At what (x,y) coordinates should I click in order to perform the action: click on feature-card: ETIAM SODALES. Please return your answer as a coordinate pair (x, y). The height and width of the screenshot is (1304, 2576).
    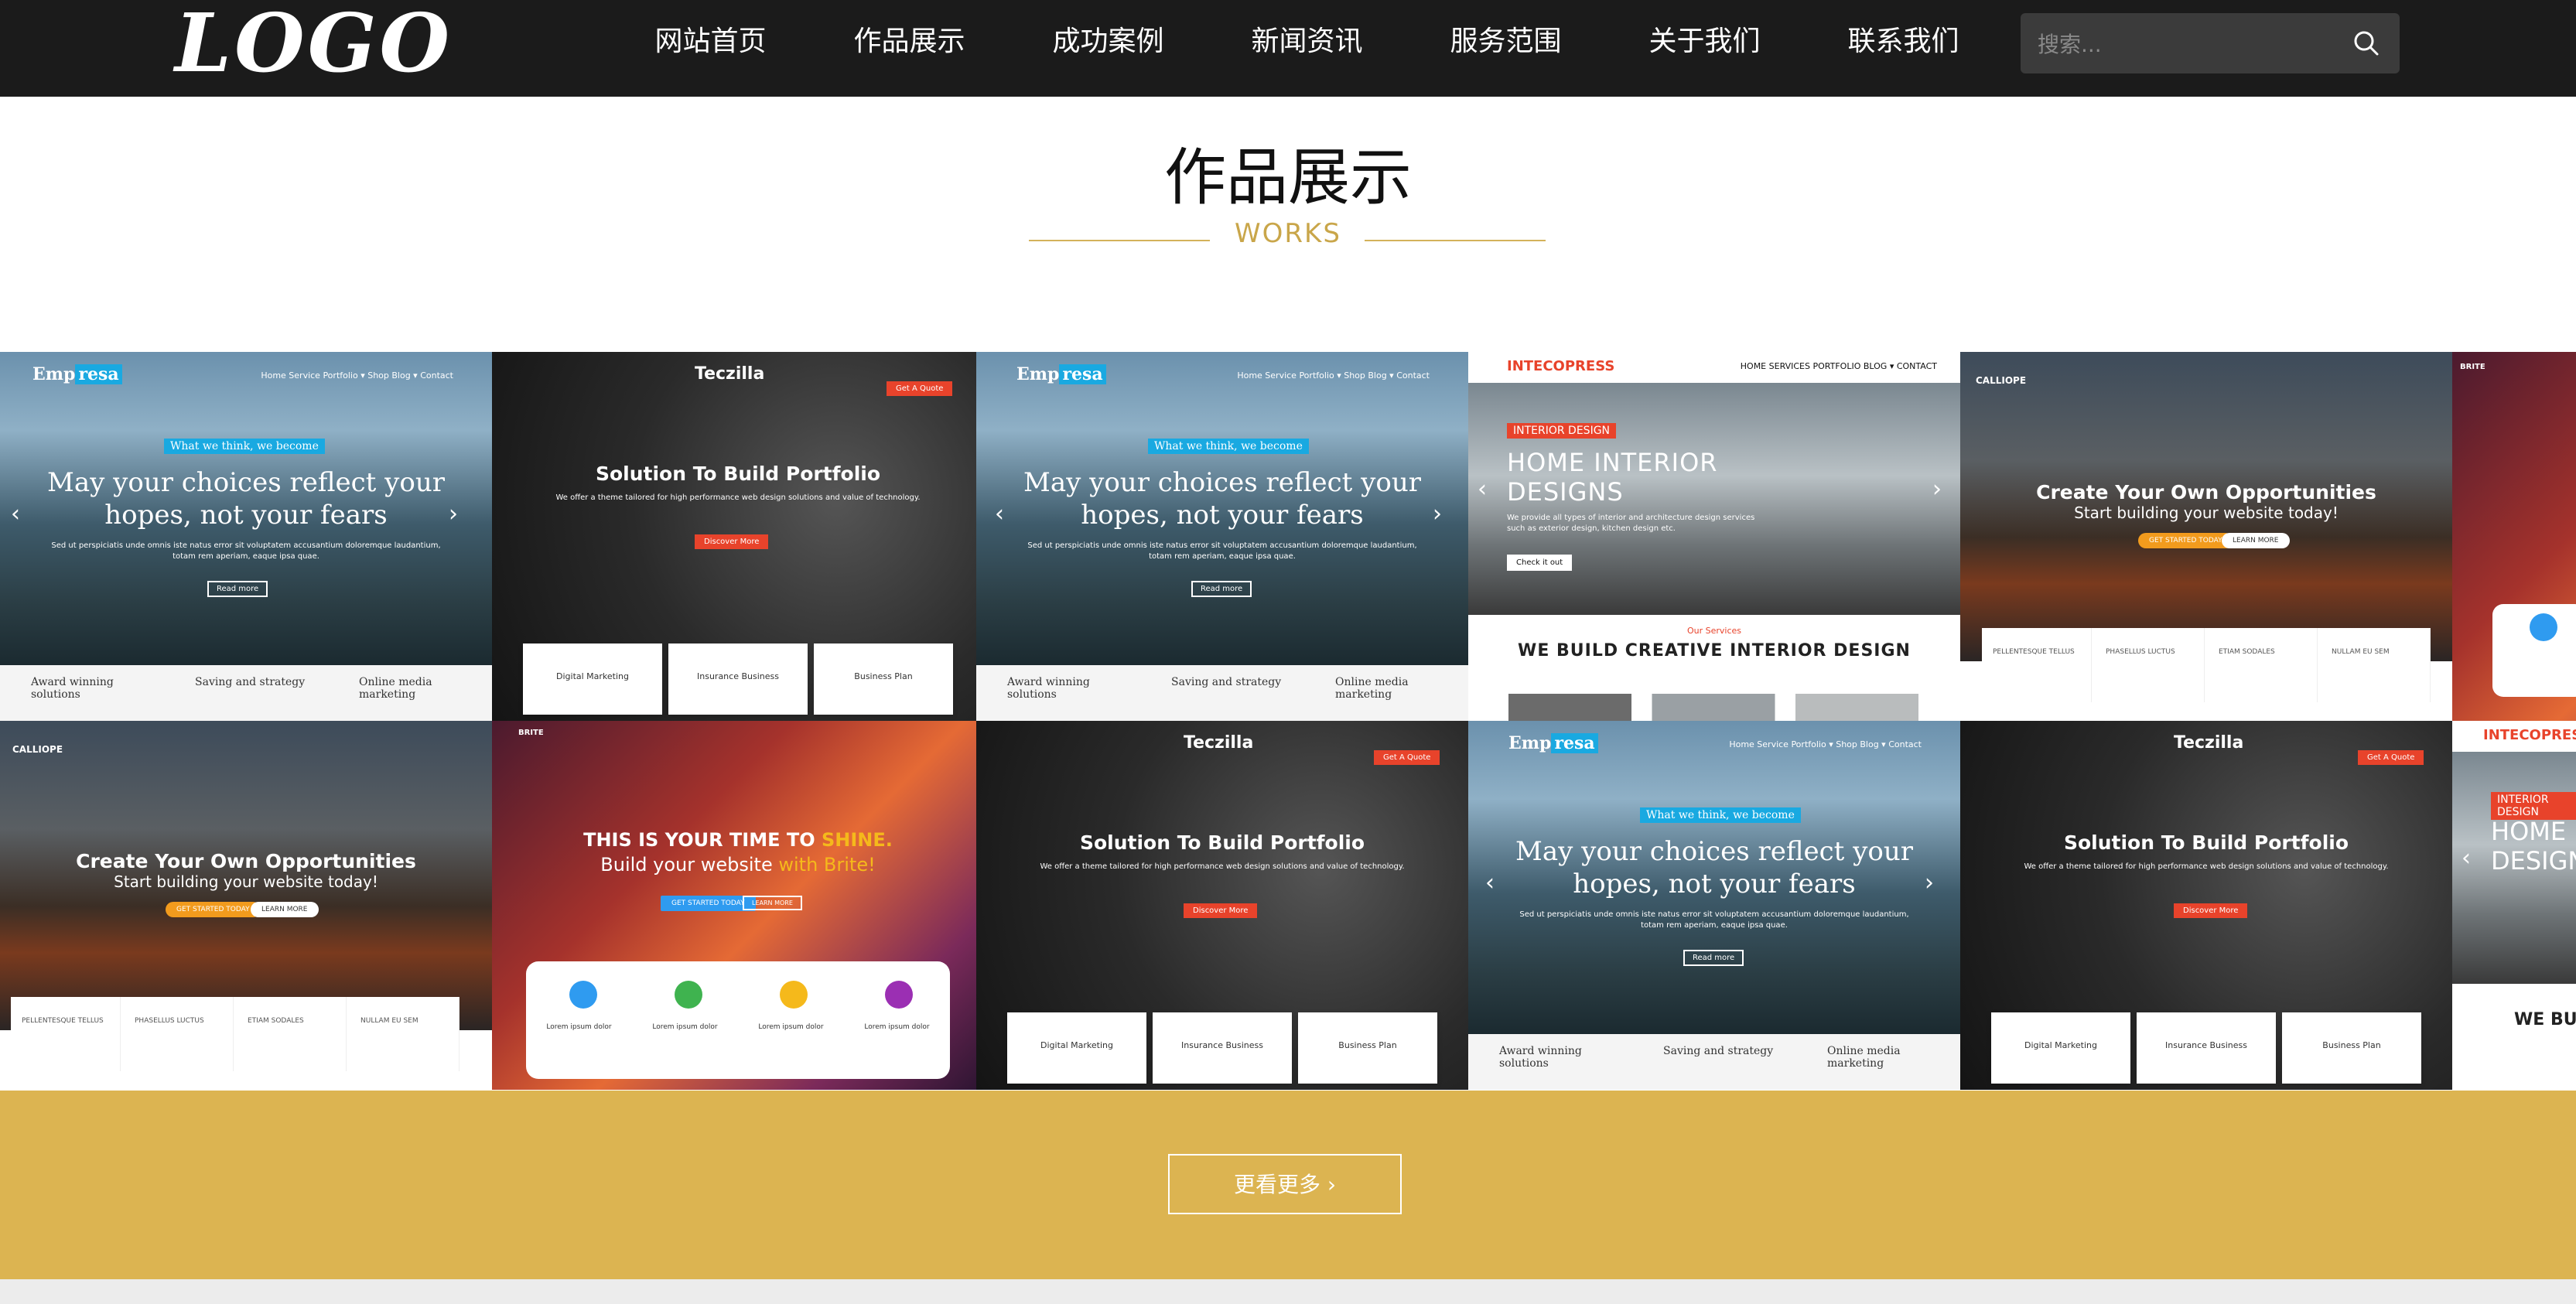
    Looking at the image, I should click on (2263, 665).